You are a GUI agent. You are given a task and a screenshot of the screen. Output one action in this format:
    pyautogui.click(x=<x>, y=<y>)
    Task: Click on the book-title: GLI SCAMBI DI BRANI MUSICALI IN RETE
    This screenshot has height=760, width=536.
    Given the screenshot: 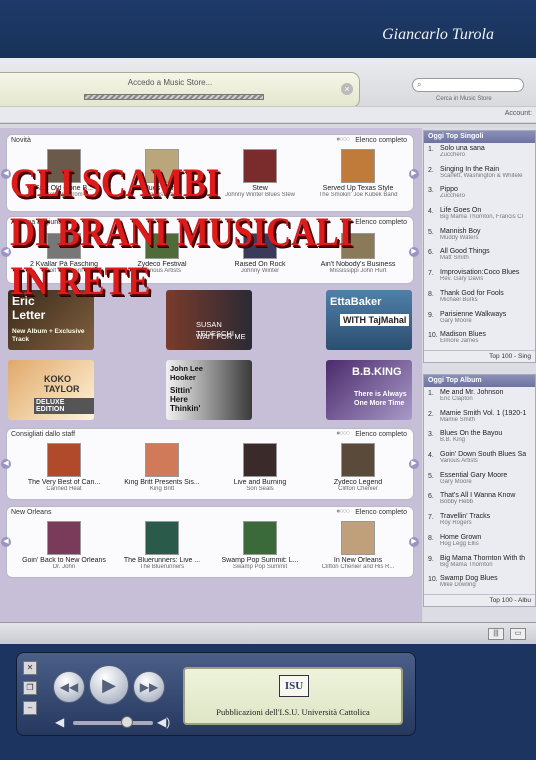 What is the action you would take?
    pyautogui.click(x=190, y=231)
    